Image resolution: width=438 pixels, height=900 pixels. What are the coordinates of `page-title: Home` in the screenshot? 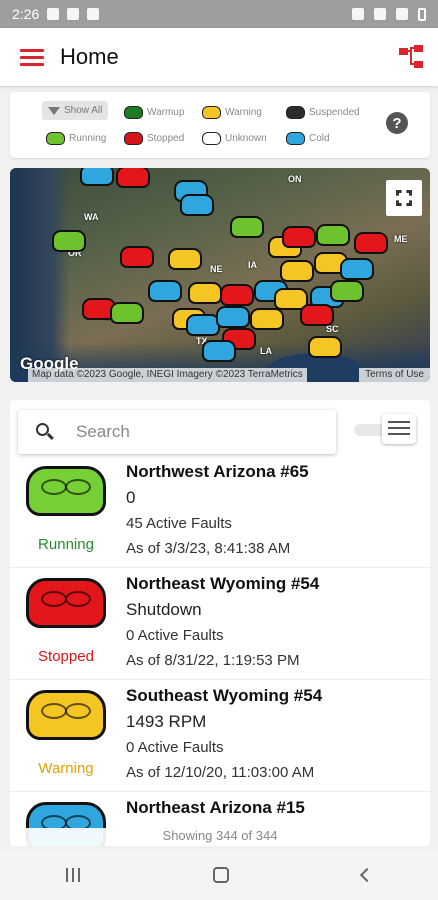 It's located at (89, 56).